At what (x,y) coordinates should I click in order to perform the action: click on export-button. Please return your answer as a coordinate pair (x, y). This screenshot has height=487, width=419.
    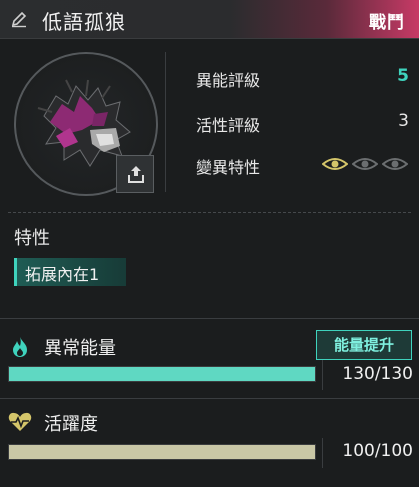
    Looking at the image, I should click on (135, 174).